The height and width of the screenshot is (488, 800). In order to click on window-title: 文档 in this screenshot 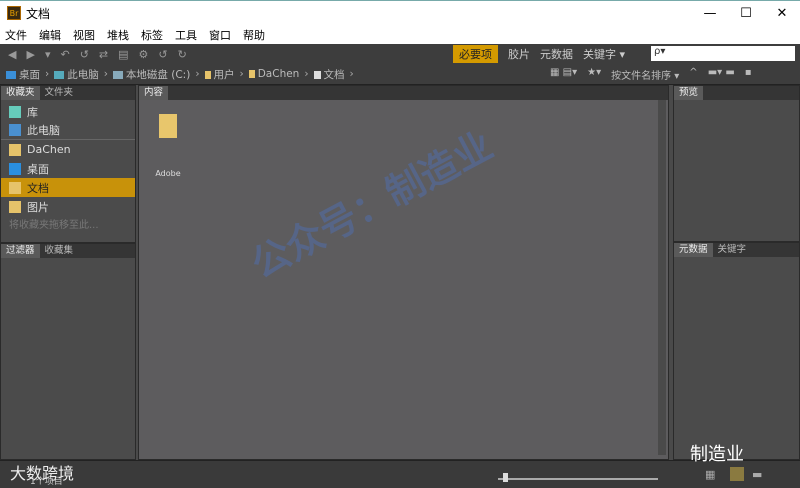, I will do `click(38, 13)`.